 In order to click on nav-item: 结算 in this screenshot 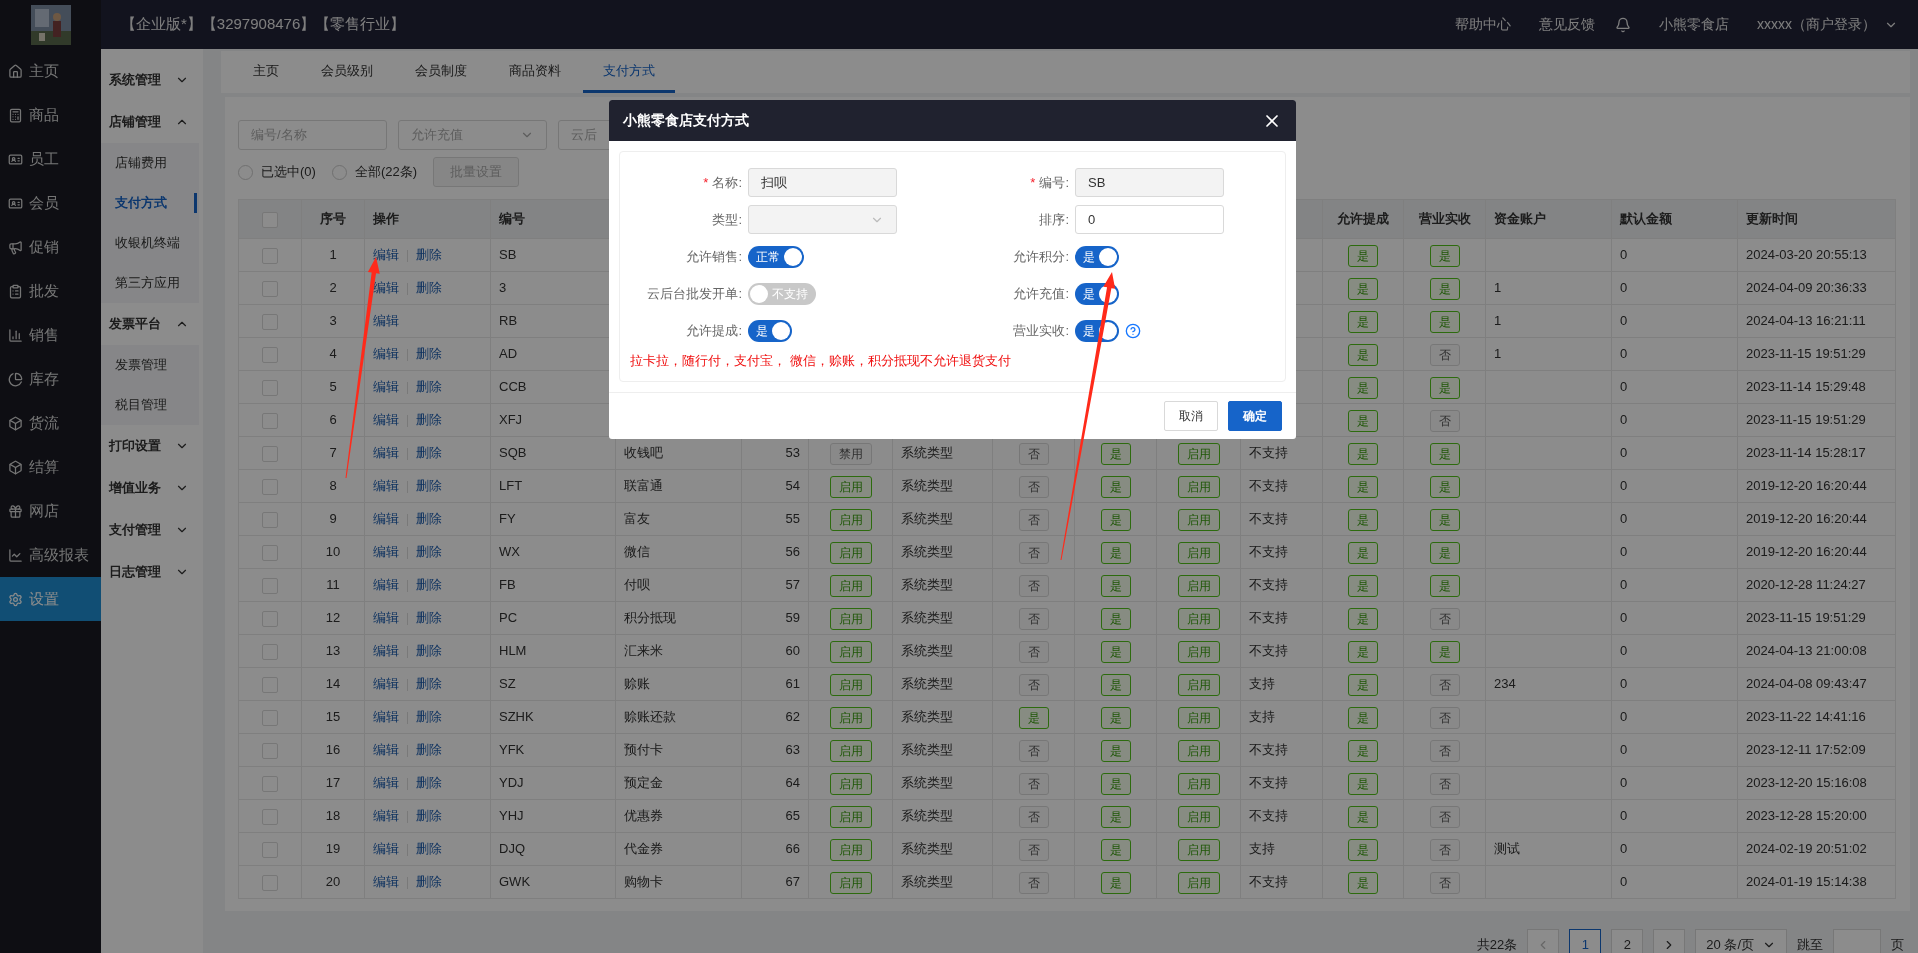, I will do `click(50, 467)`.